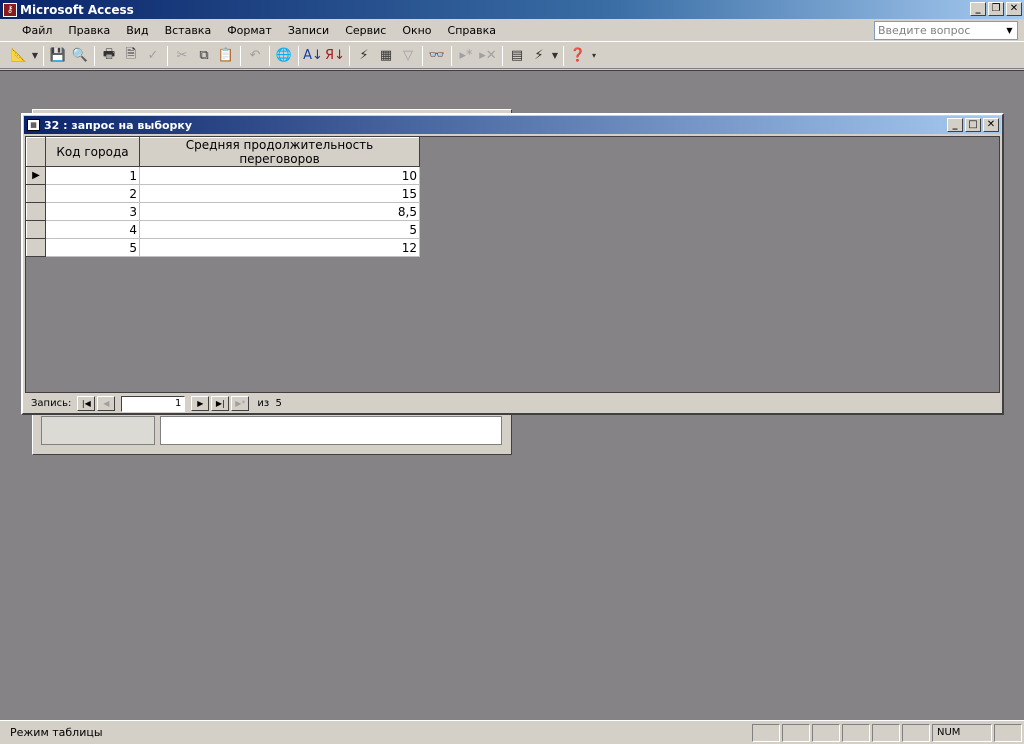 The width and height of the screenshot is (1024, 744). Describe the element at coordinates (36, 175) in the screenshot. I see `row-selector: ▶` at that location.